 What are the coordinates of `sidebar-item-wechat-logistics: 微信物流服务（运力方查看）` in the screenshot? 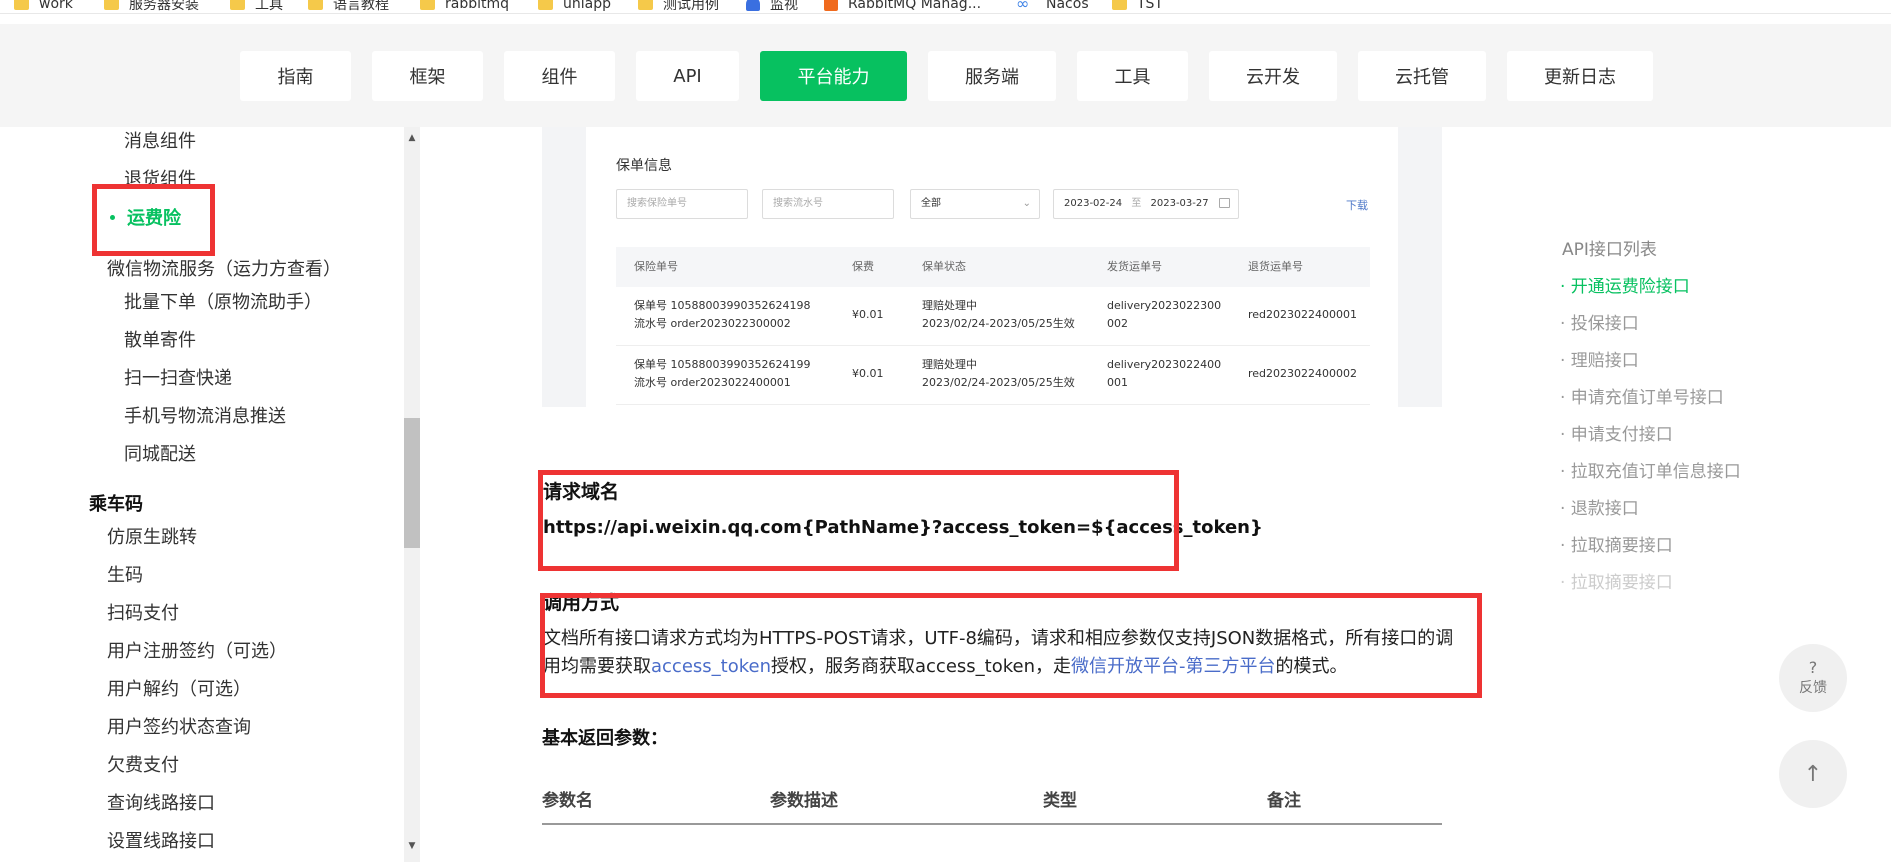 It's located at (224, 268).